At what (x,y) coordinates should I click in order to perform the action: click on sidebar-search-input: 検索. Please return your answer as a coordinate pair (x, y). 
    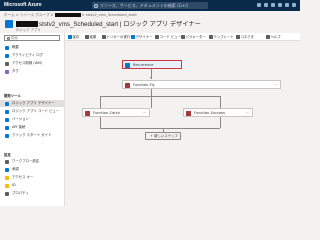
    Looking at the image, I should click on (32, 38).